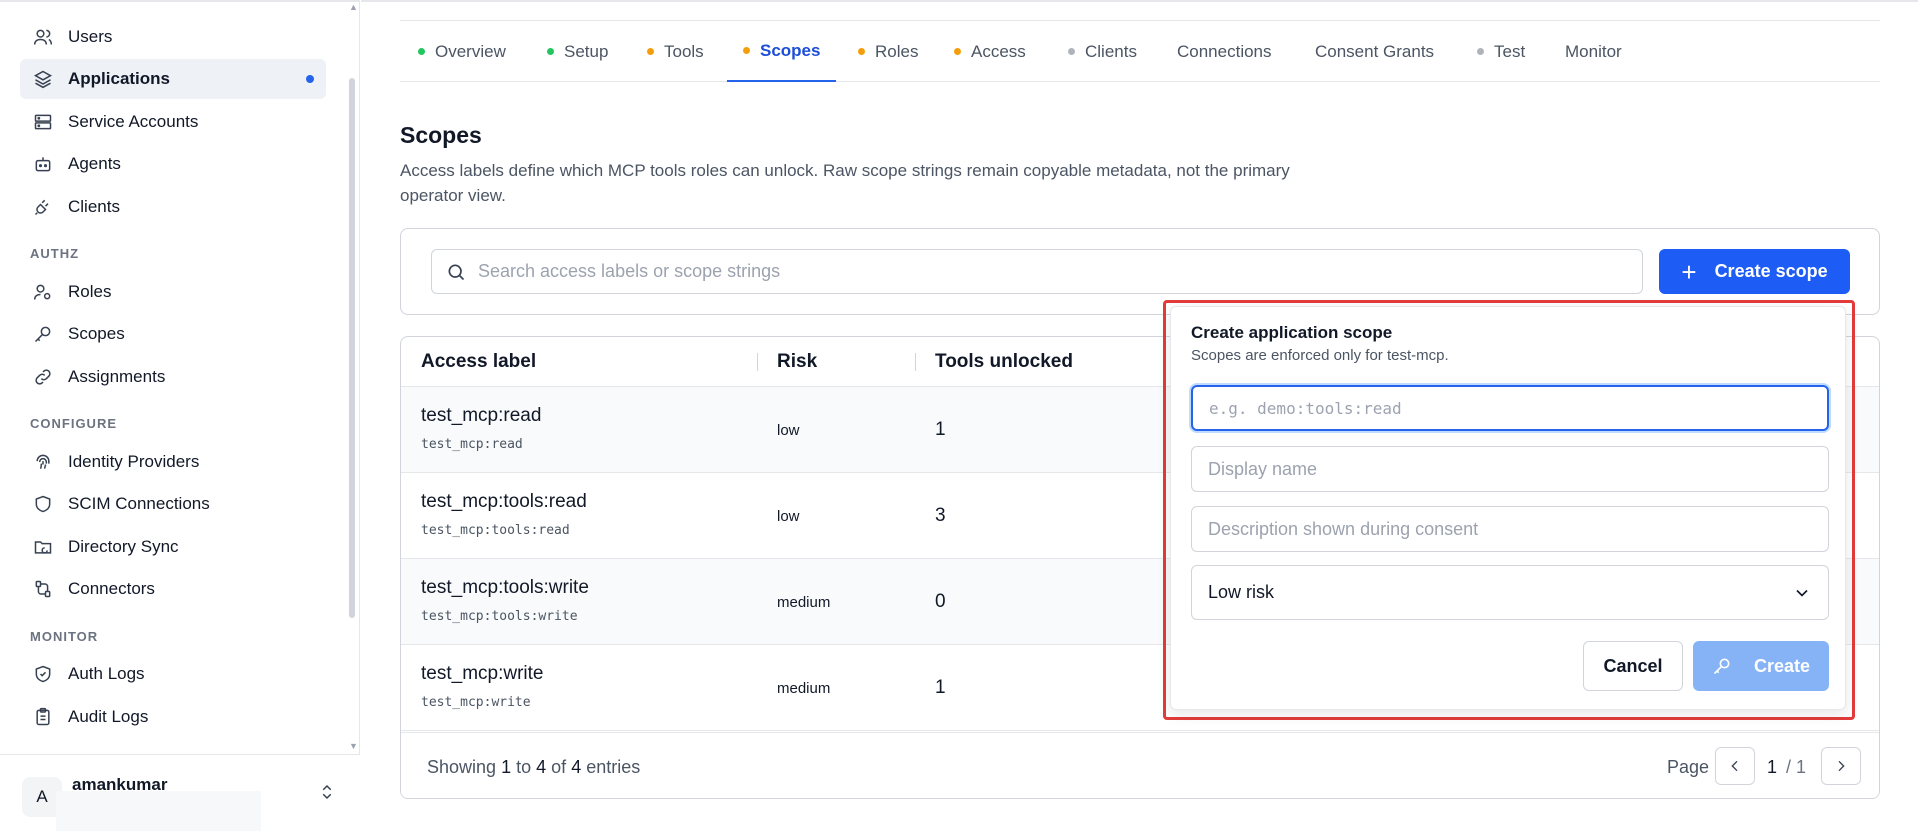 Image resolution: width=1918 pixels, height=831 pixels. Describe the element at coordinates (173, 674) in the screenshot. I see `sidebar-item-auth-logs: Auth Logs` at that location.